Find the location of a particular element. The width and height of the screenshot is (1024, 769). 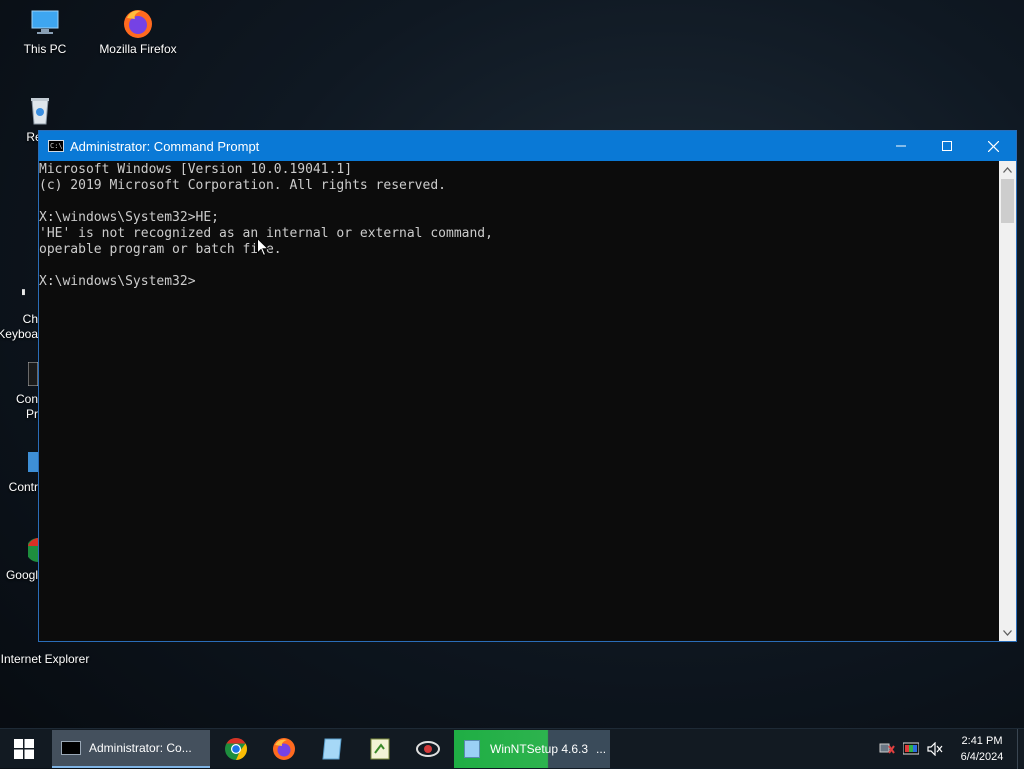

desktop-icon-command-prompt: Con Pr is located at coordinates (19, 392).